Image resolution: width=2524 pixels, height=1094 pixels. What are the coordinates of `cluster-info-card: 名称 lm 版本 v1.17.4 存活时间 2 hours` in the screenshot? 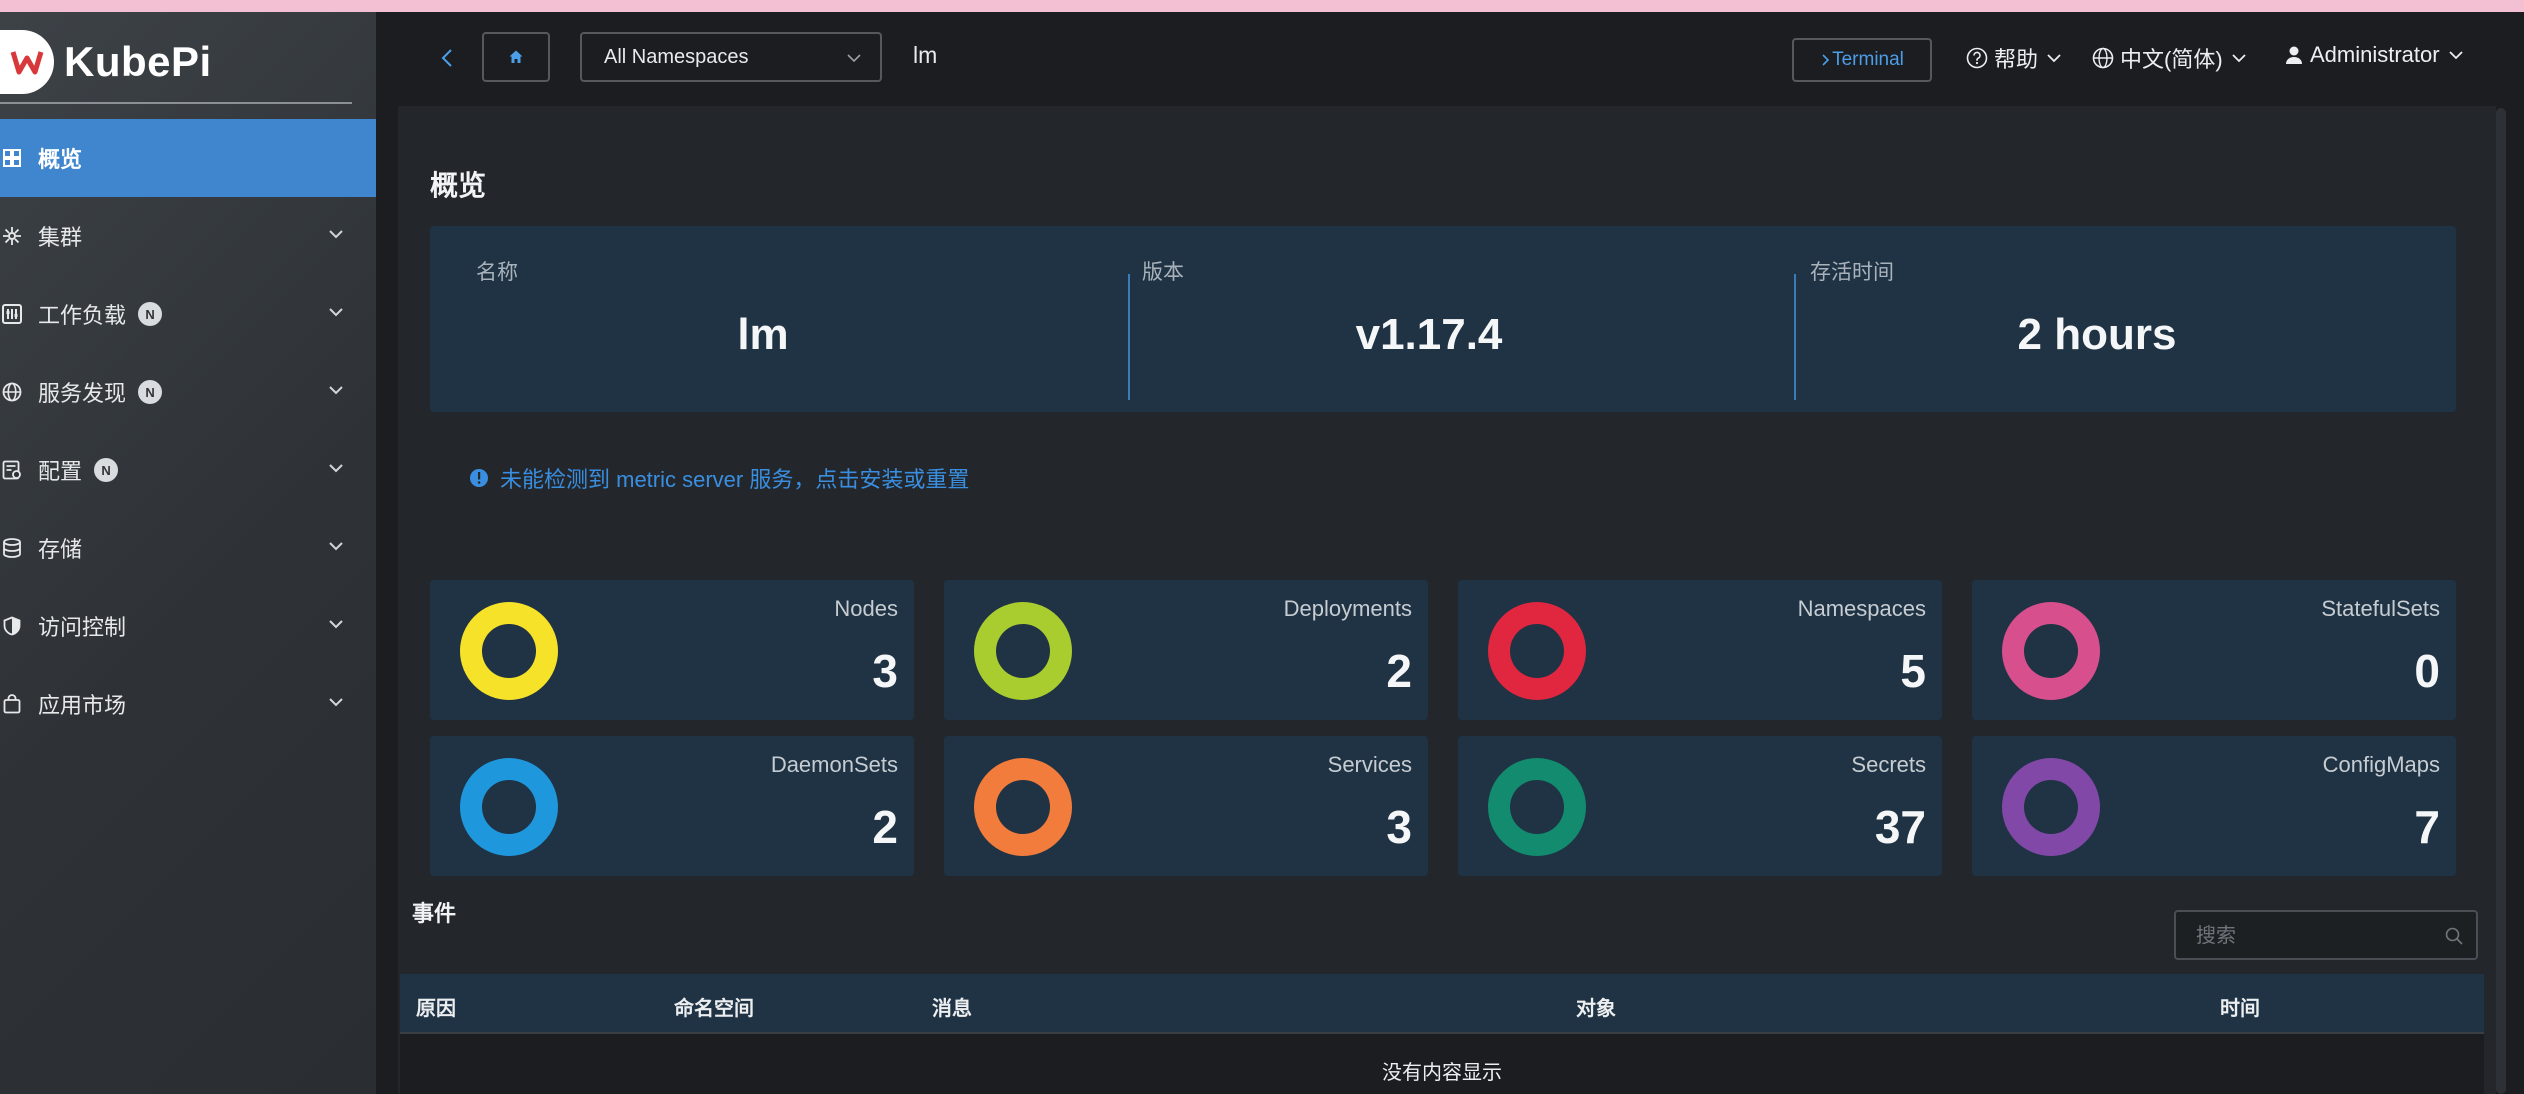 It's located at (1443, 319).